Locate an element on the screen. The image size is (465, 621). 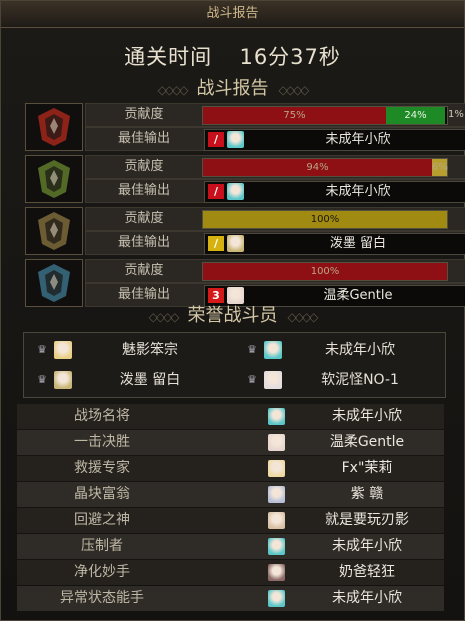
award-title: 异常状态能手 is located at coordinates (102, 598).